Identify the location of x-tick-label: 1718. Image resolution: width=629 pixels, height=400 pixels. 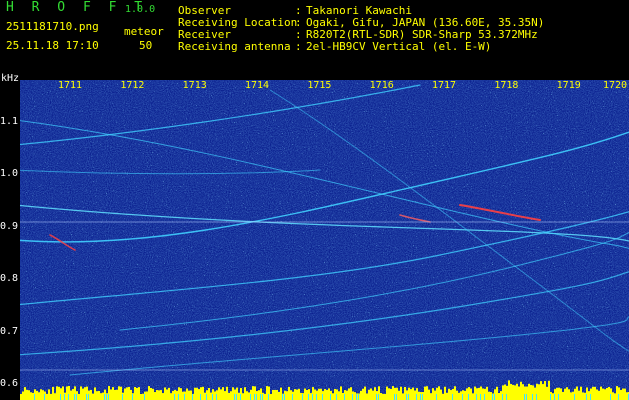
(506, 85).